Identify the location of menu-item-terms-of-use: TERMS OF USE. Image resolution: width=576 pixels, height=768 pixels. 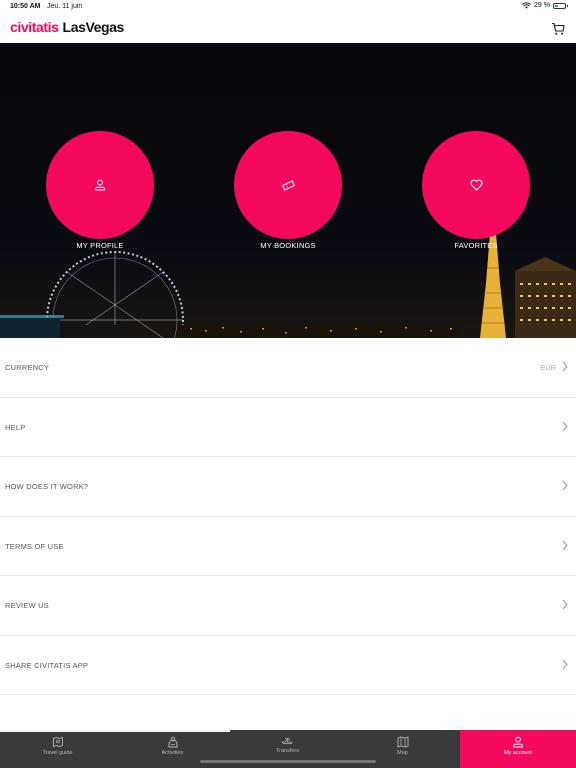
(288, 546).